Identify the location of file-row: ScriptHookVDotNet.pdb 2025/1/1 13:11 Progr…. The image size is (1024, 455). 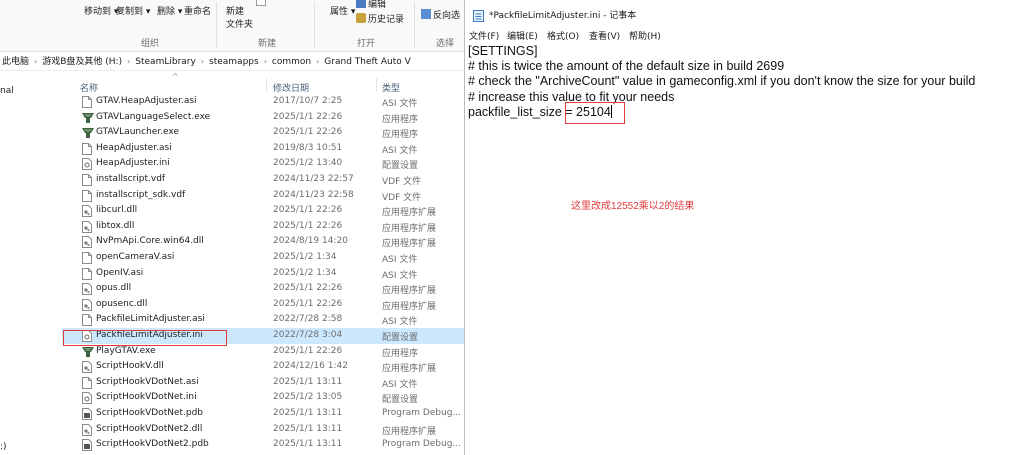
(263, 414).